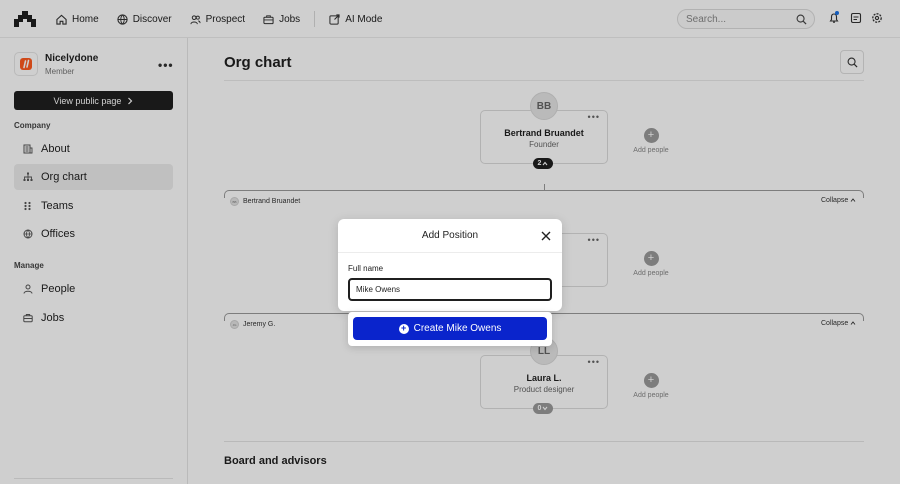  What do you see at coordinates (546, 236) in the screenshot?
I see `close-icon` at bounding box center [546, 236].